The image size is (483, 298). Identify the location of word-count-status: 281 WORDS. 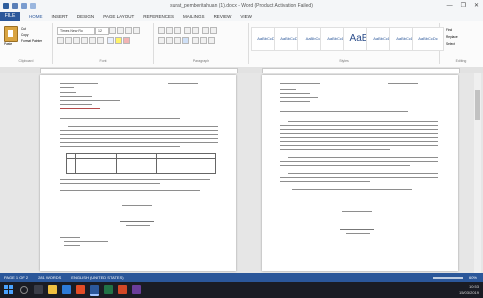
(49, 277).